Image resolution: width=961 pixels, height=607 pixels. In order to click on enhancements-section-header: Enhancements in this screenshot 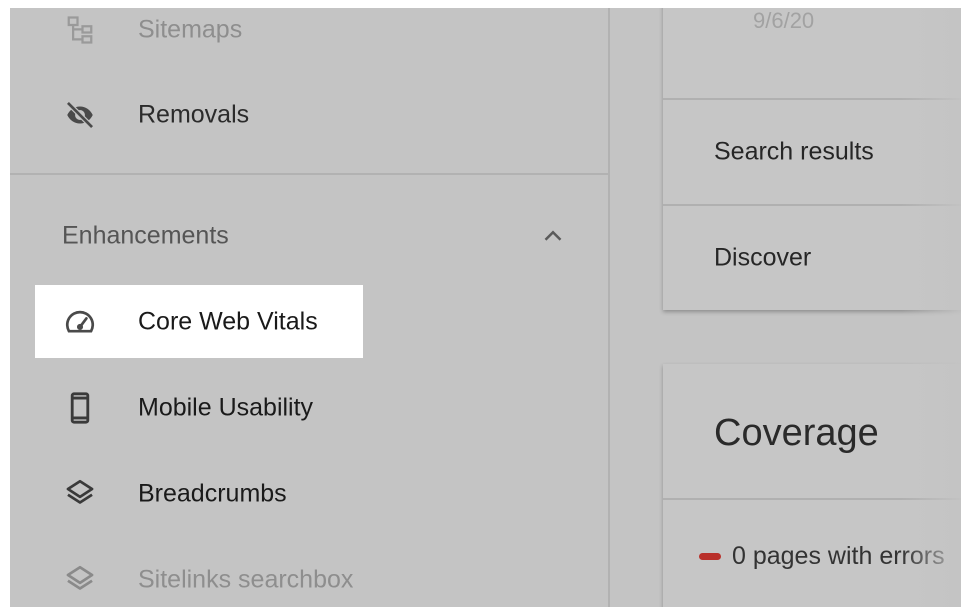, I will do `click(309, 236)`.